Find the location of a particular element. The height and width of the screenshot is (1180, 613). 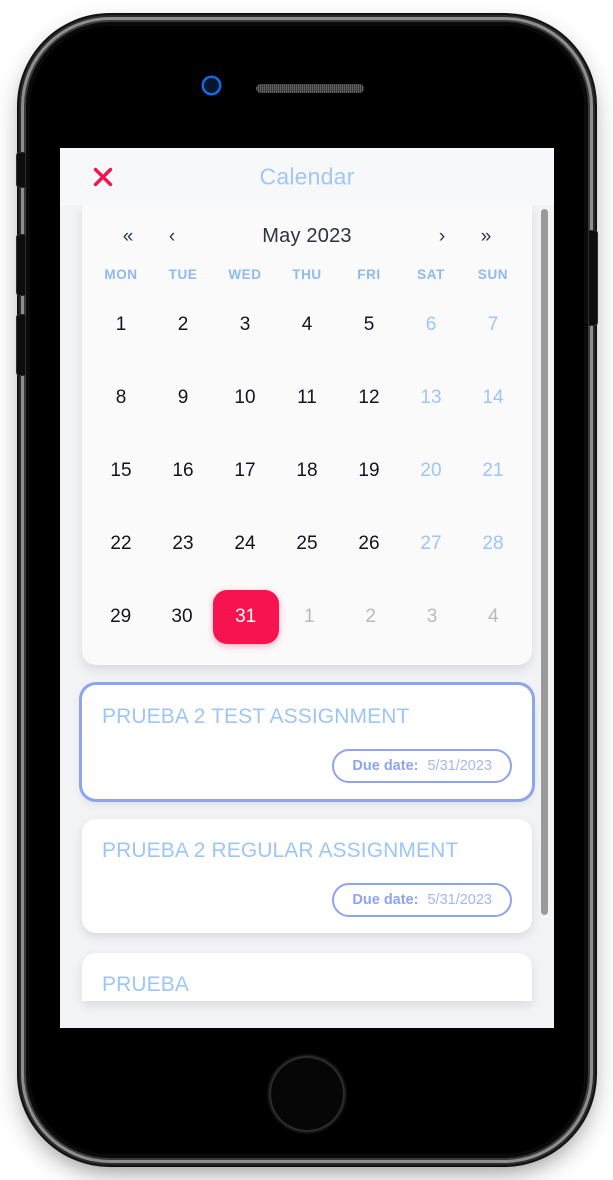

date-label: 23 is located at coordinates (183, 543).